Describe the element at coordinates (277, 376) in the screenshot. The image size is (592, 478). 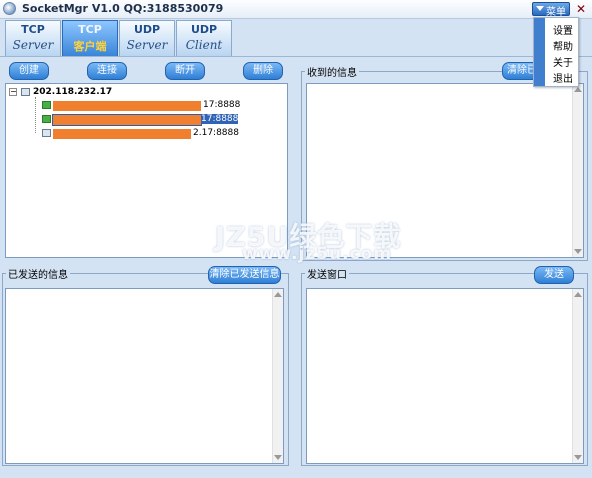
I see `sent-scrollbar` at that location.